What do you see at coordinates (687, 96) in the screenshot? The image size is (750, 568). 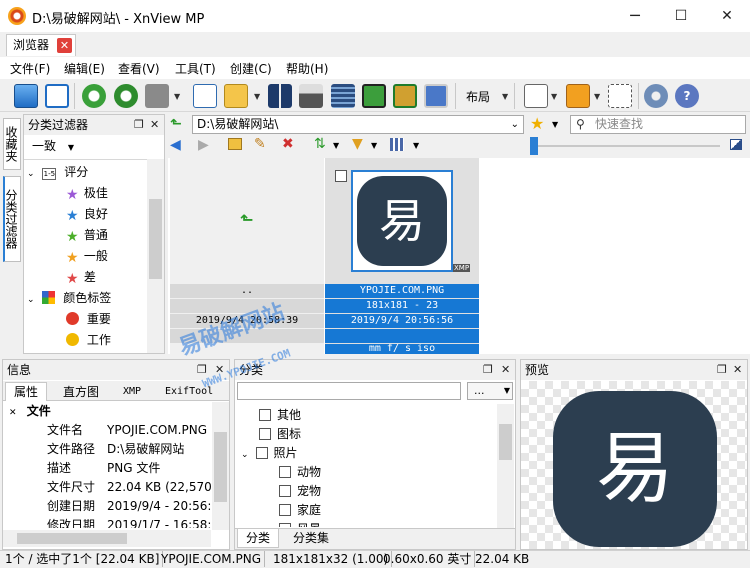 I see `help-icon: ?` at bounding box center [687, 96].